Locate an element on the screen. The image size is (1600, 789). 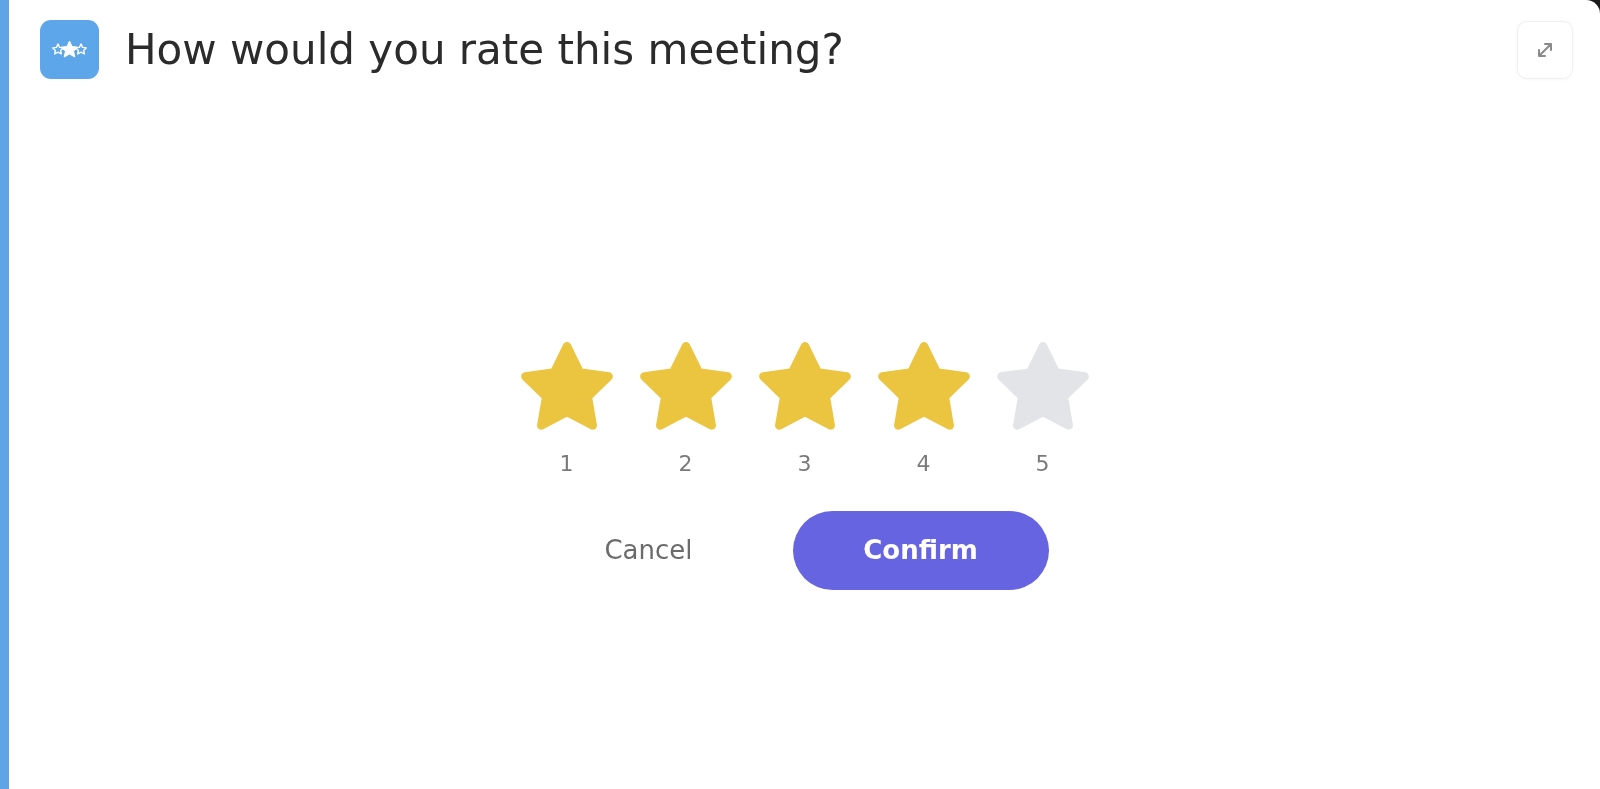
star-number-label: 5 is located at coordinates (1042, 464).